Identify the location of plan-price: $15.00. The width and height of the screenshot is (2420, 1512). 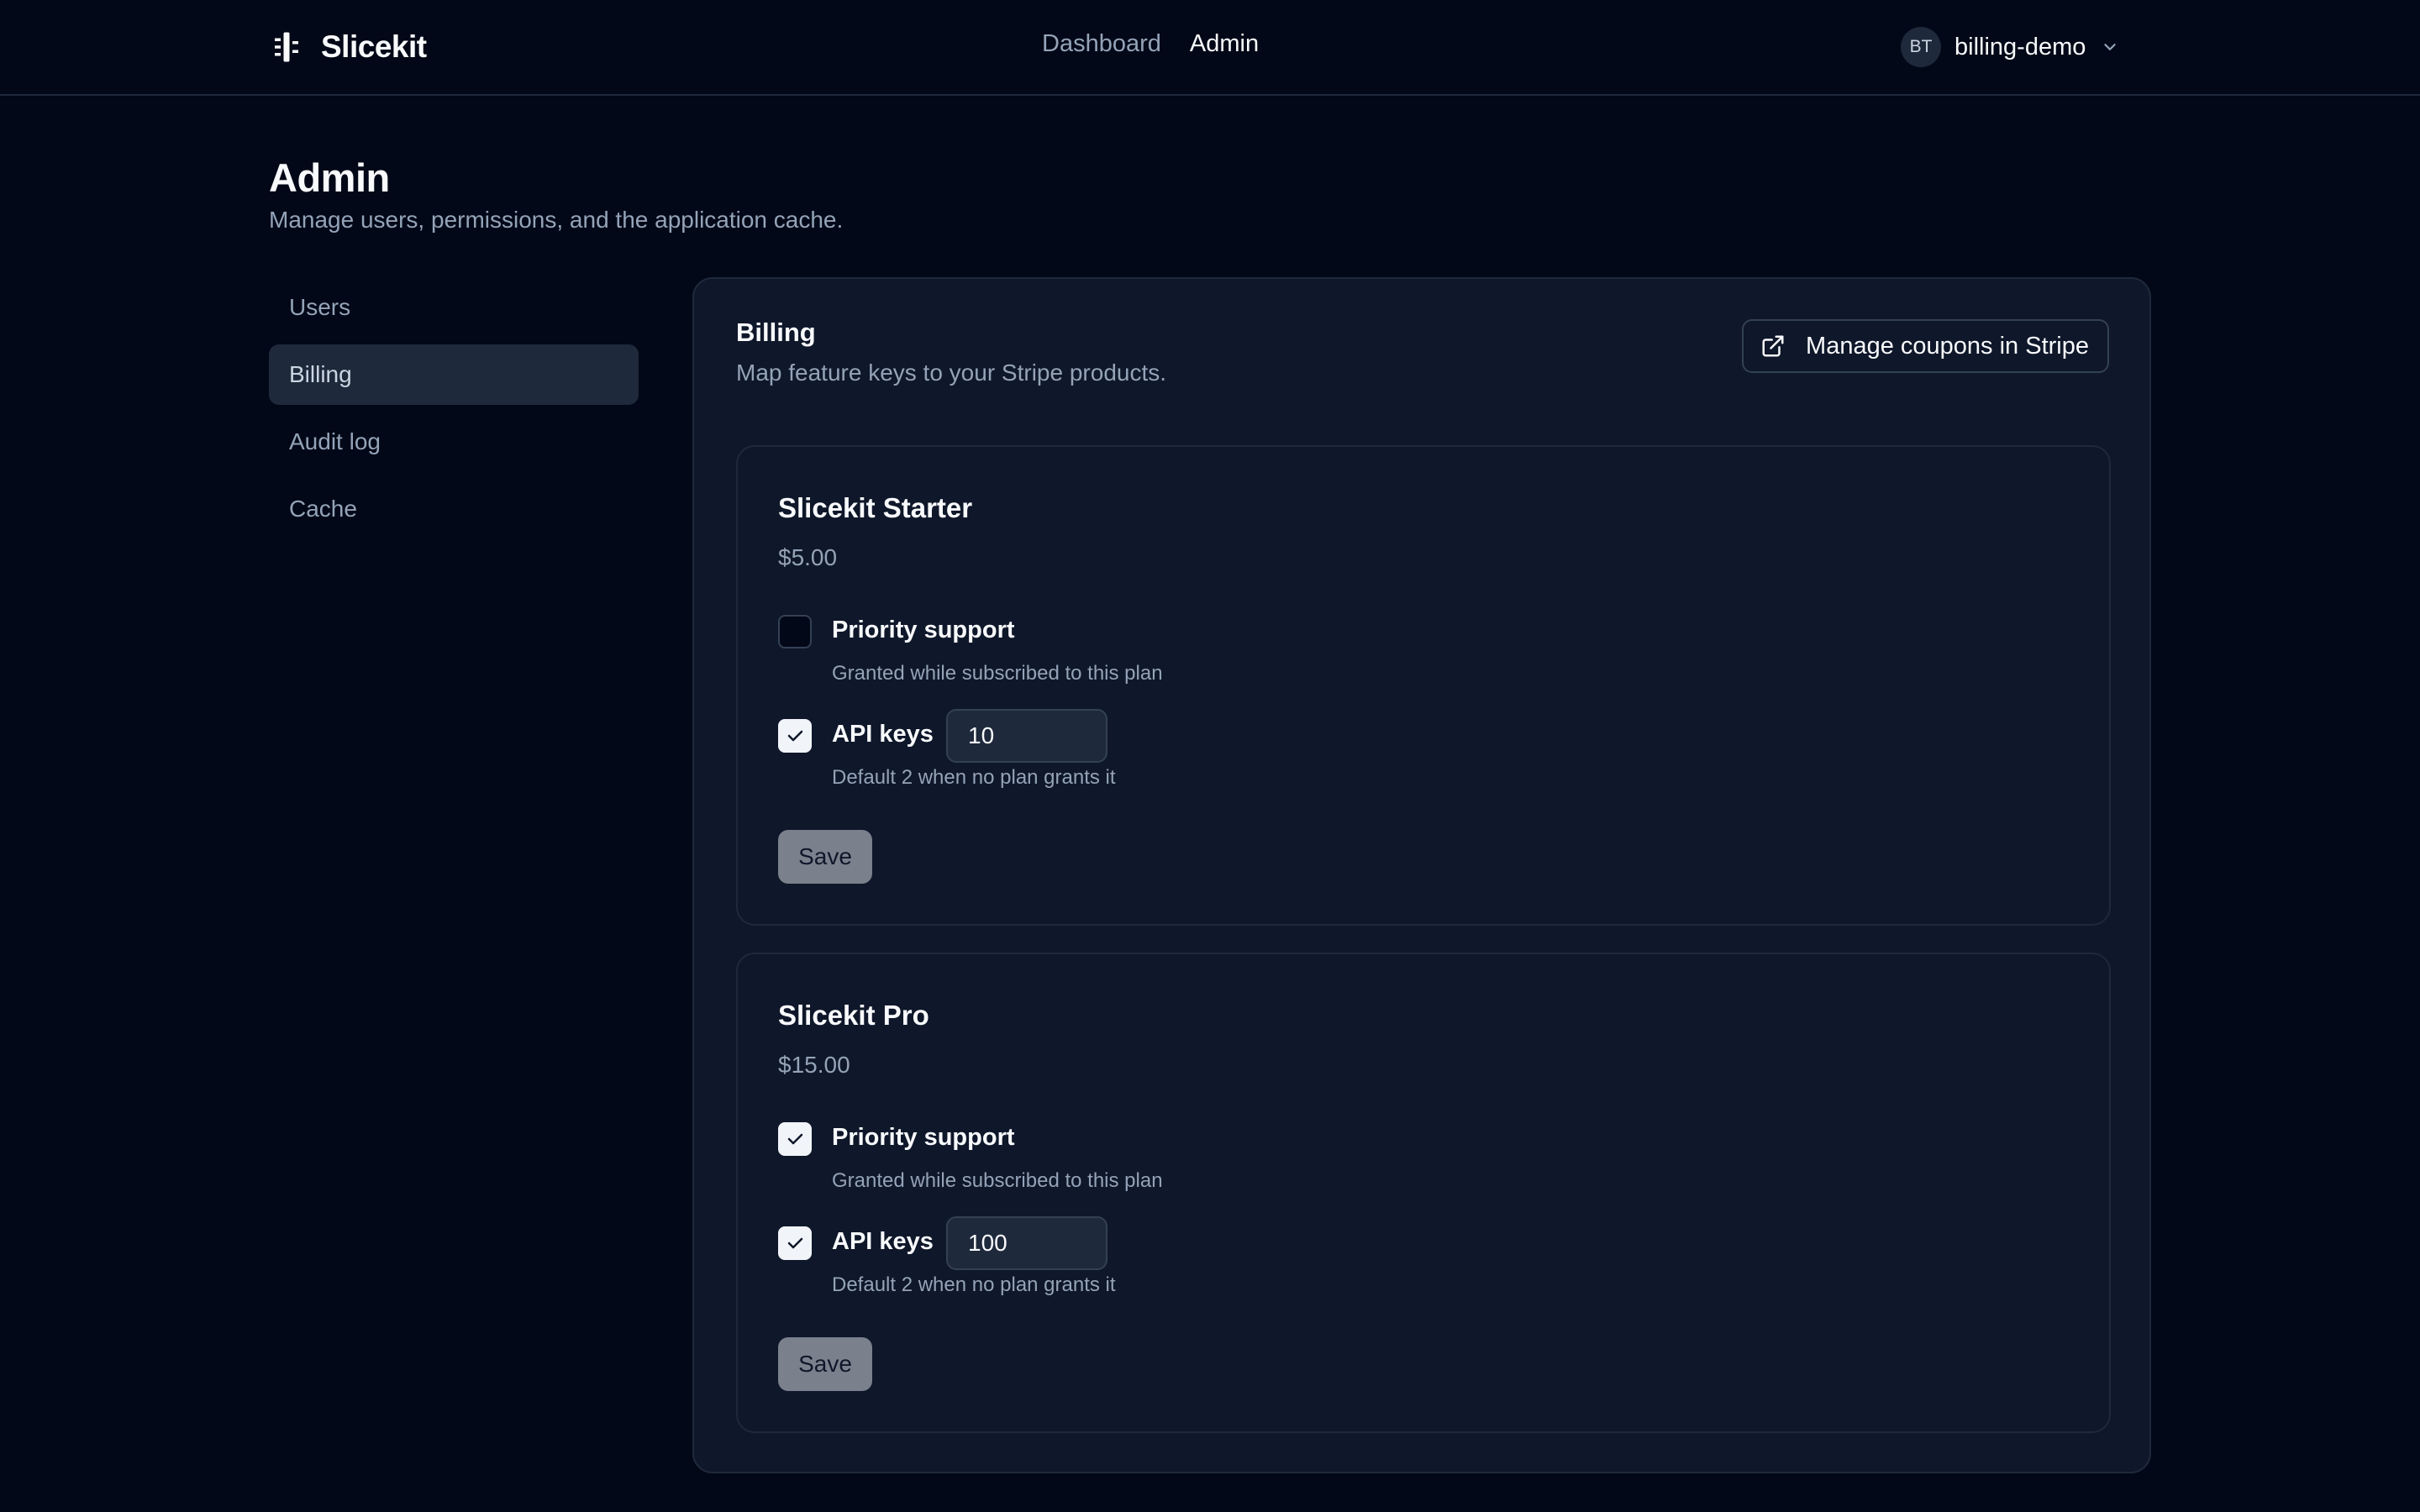
(814, 1065).